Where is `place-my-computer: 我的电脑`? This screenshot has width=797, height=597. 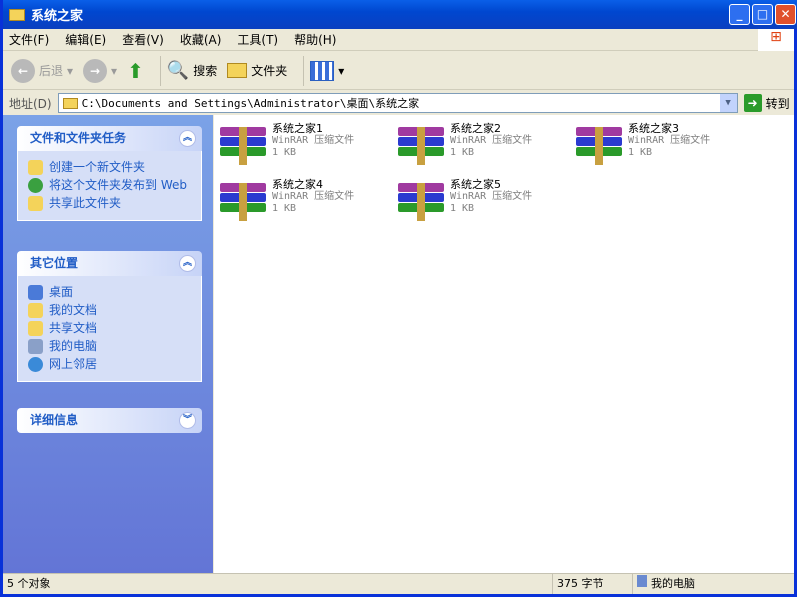 place-my-computer: 我的电脑 is located at coordinates (109, 346).